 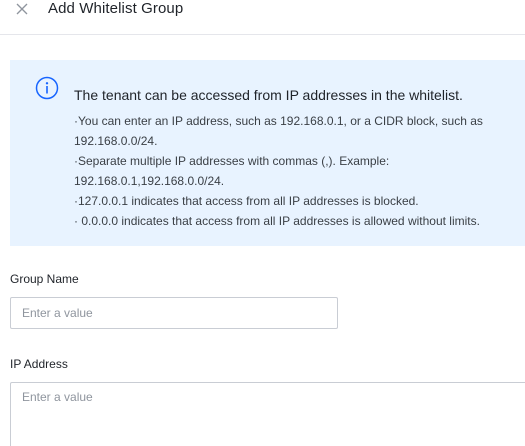 What do you see at coordinates (44, 279) in the screenshot?
I see `group-name-label: Group Name` at bounding box center [44, 279].